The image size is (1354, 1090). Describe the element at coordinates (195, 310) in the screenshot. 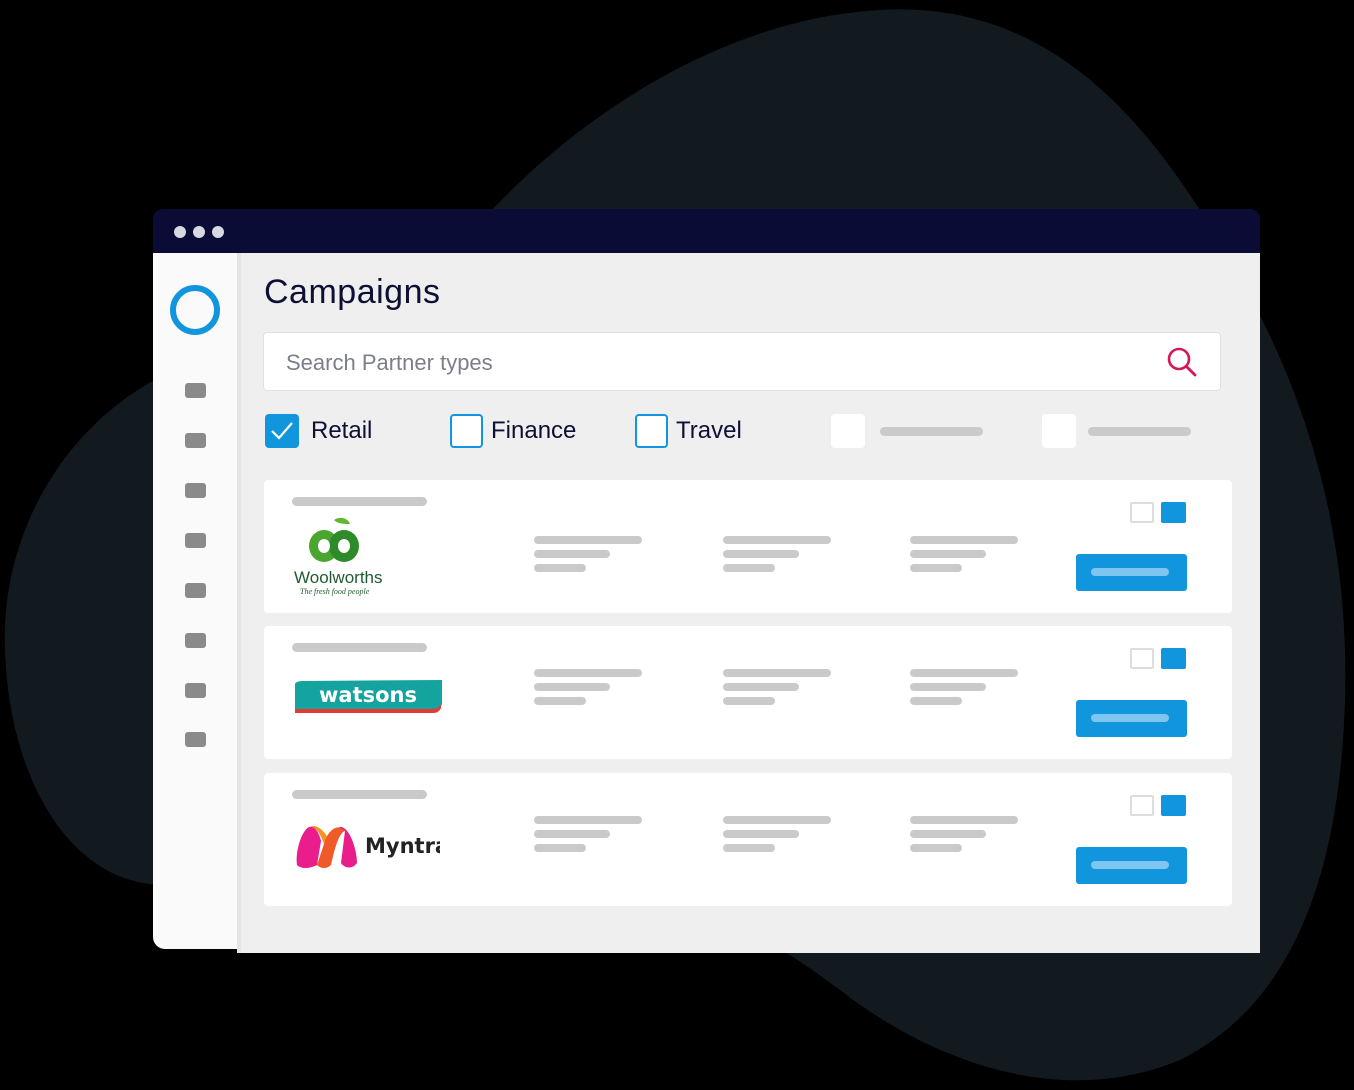

I see `ring-logo-icon` at that location.